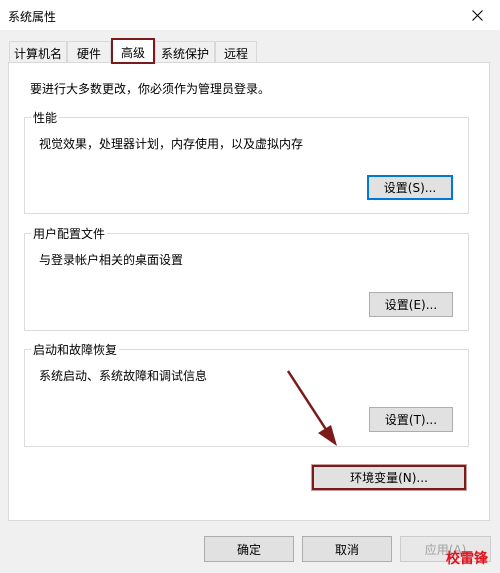 This screenshot has height=573, width=500. I want to click on group-performance-label: 性能, so click(45, 117).